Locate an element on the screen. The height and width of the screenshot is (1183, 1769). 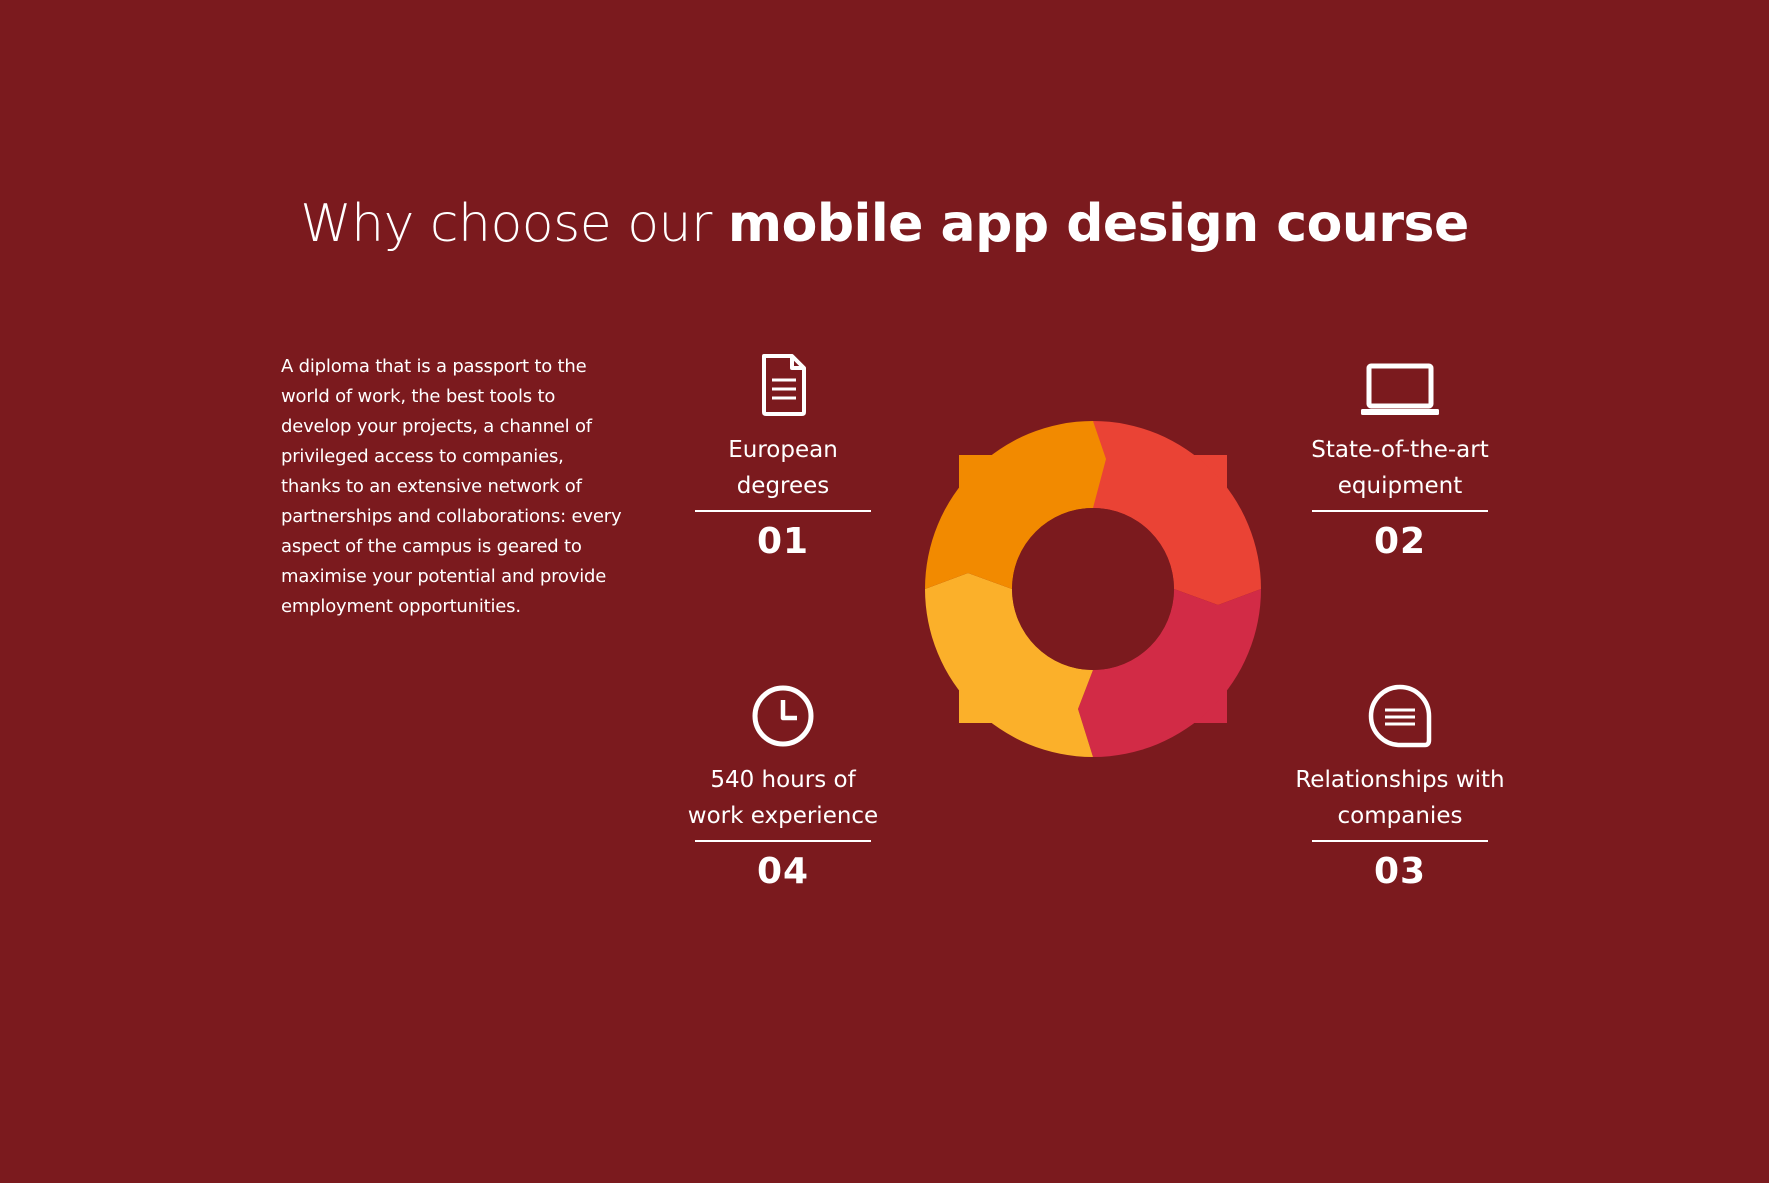
page-title: Why choose our mobile app design course is located at coordinates (884, 224).